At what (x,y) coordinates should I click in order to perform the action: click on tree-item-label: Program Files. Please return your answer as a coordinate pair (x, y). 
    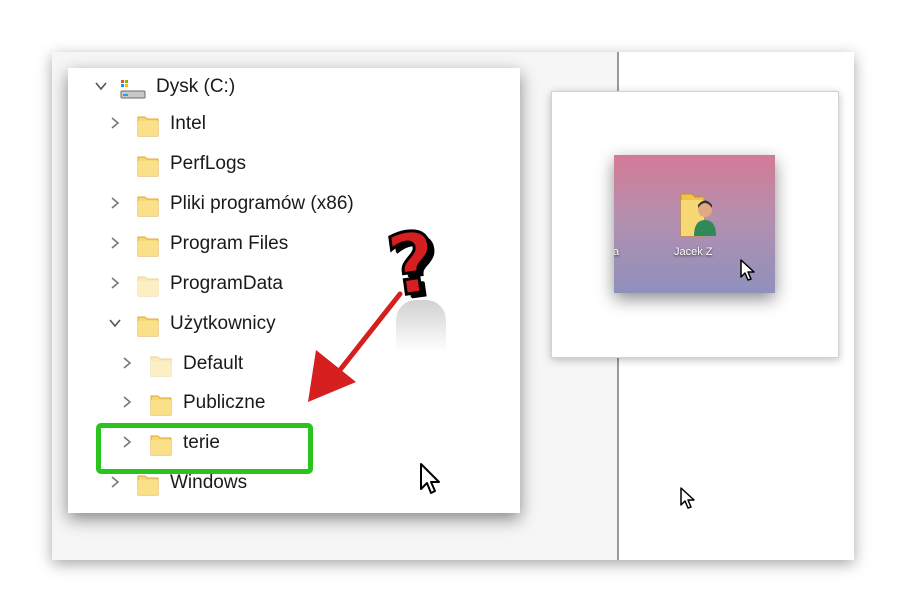
    Looking at the image, I should click on (229, 243).